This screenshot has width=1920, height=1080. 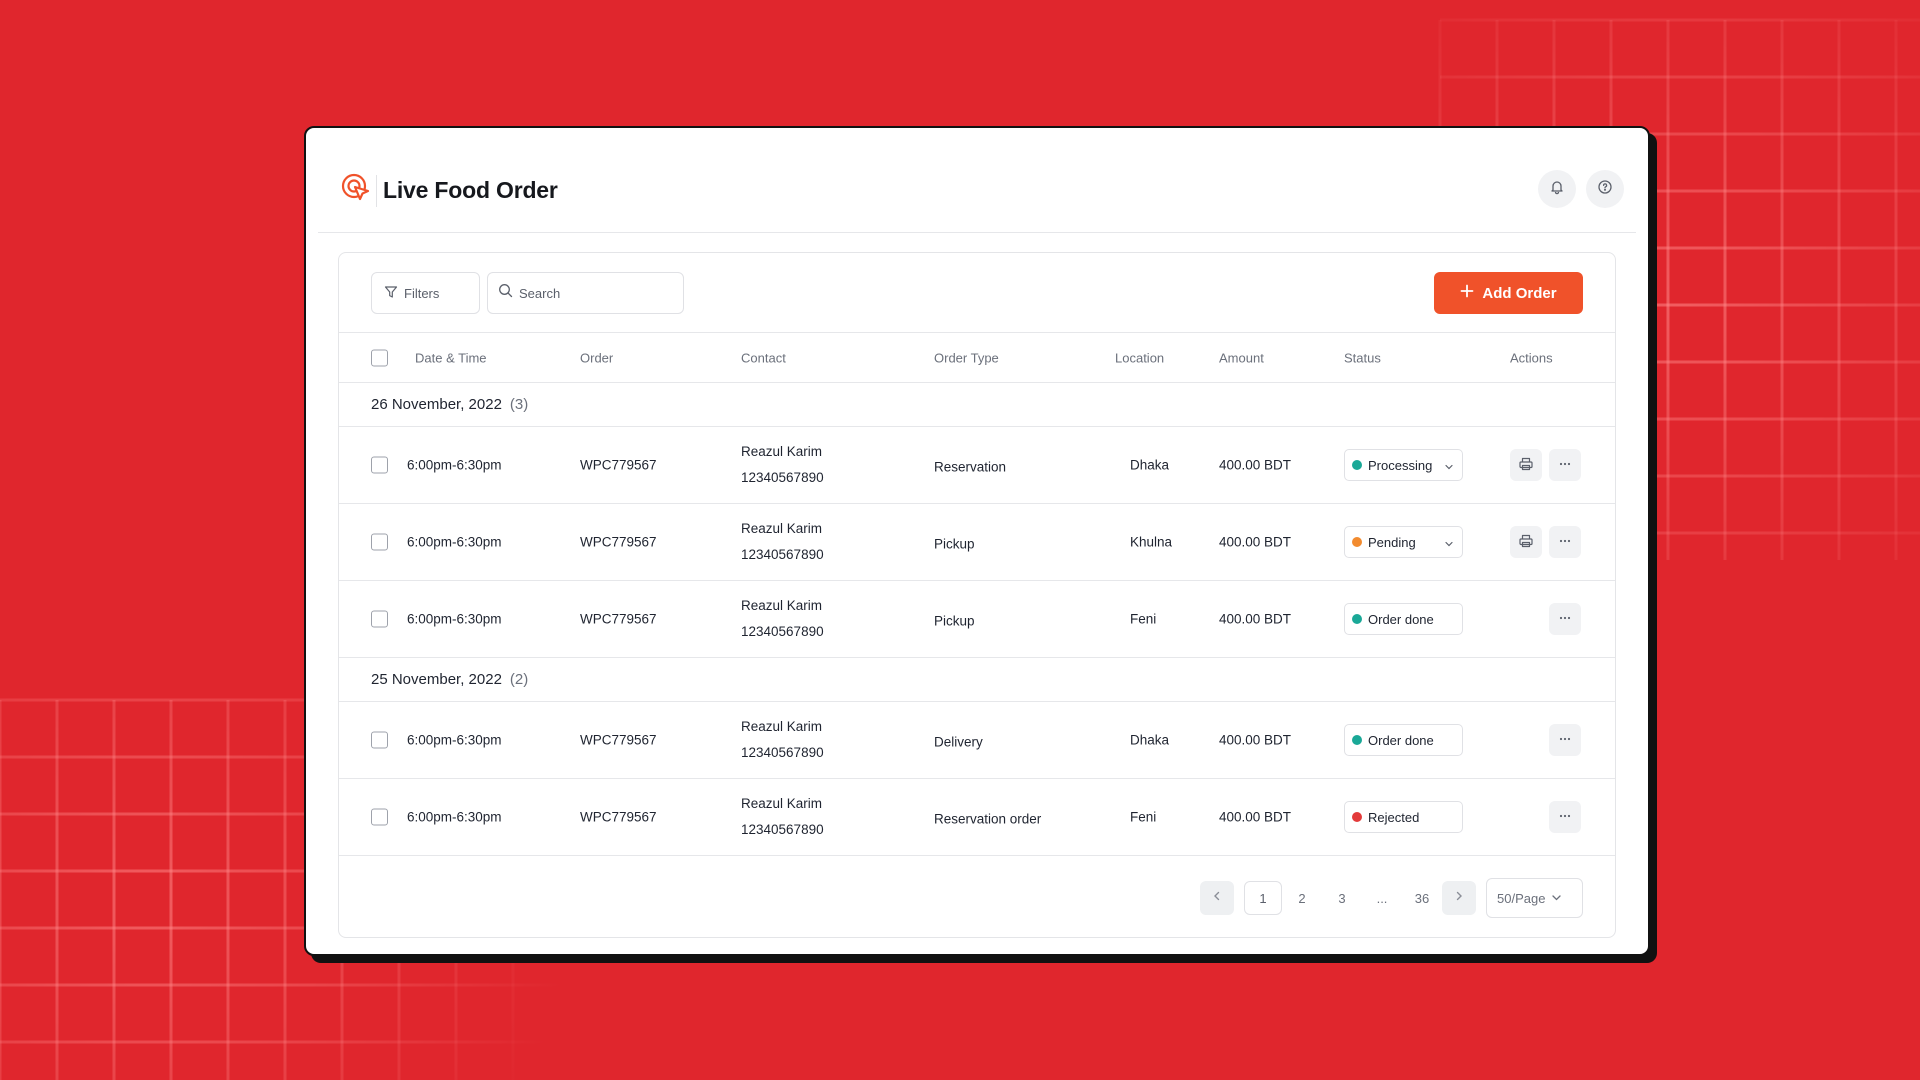 I want to click on status-label: Pending, so click(x=1392, y=542).